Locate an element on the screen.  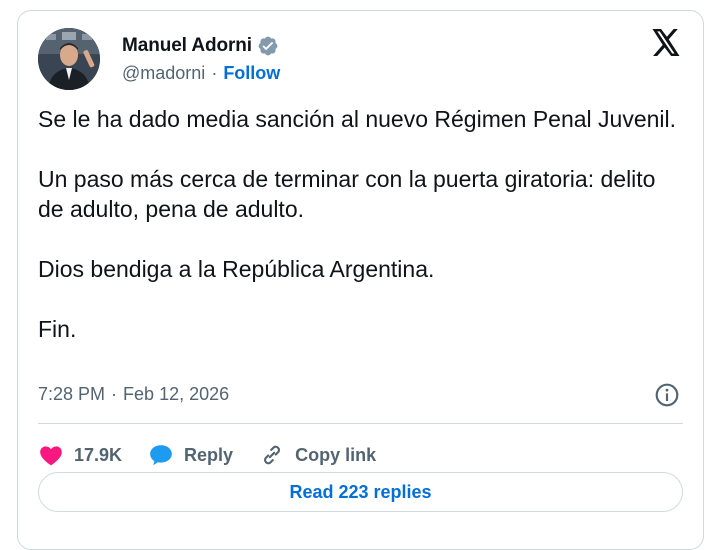
info-icon is located at coordinates (667, 395).